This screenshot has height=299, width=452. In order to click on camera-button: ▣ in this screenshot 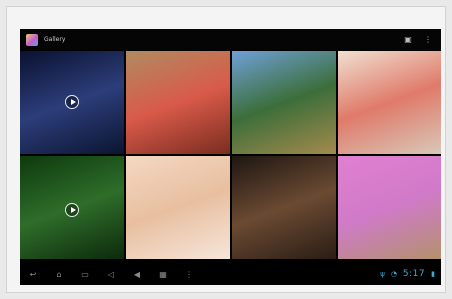, I will do `click(408, 40)`.